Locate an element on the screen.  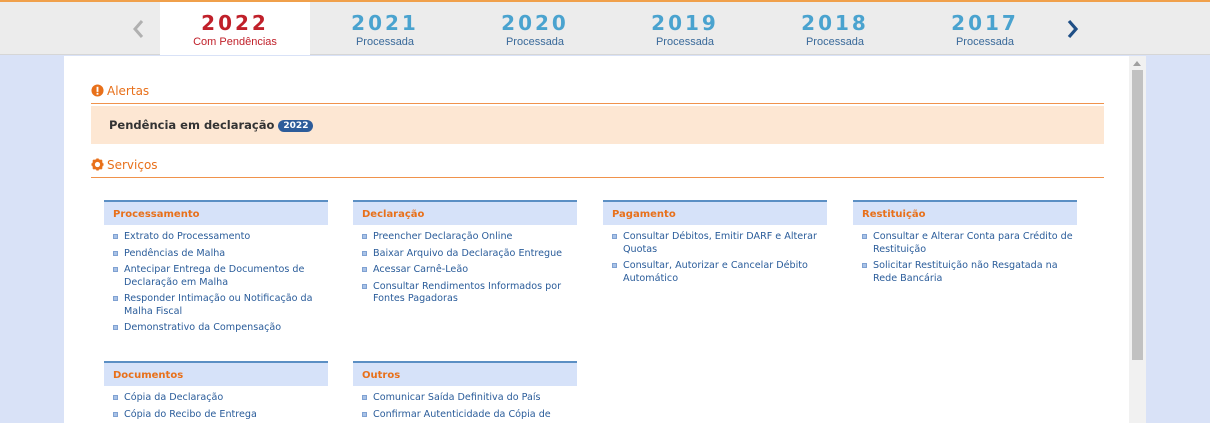
link-preencher-declaracao: Preencher Declaração Online is located at coordinates (469, 237).